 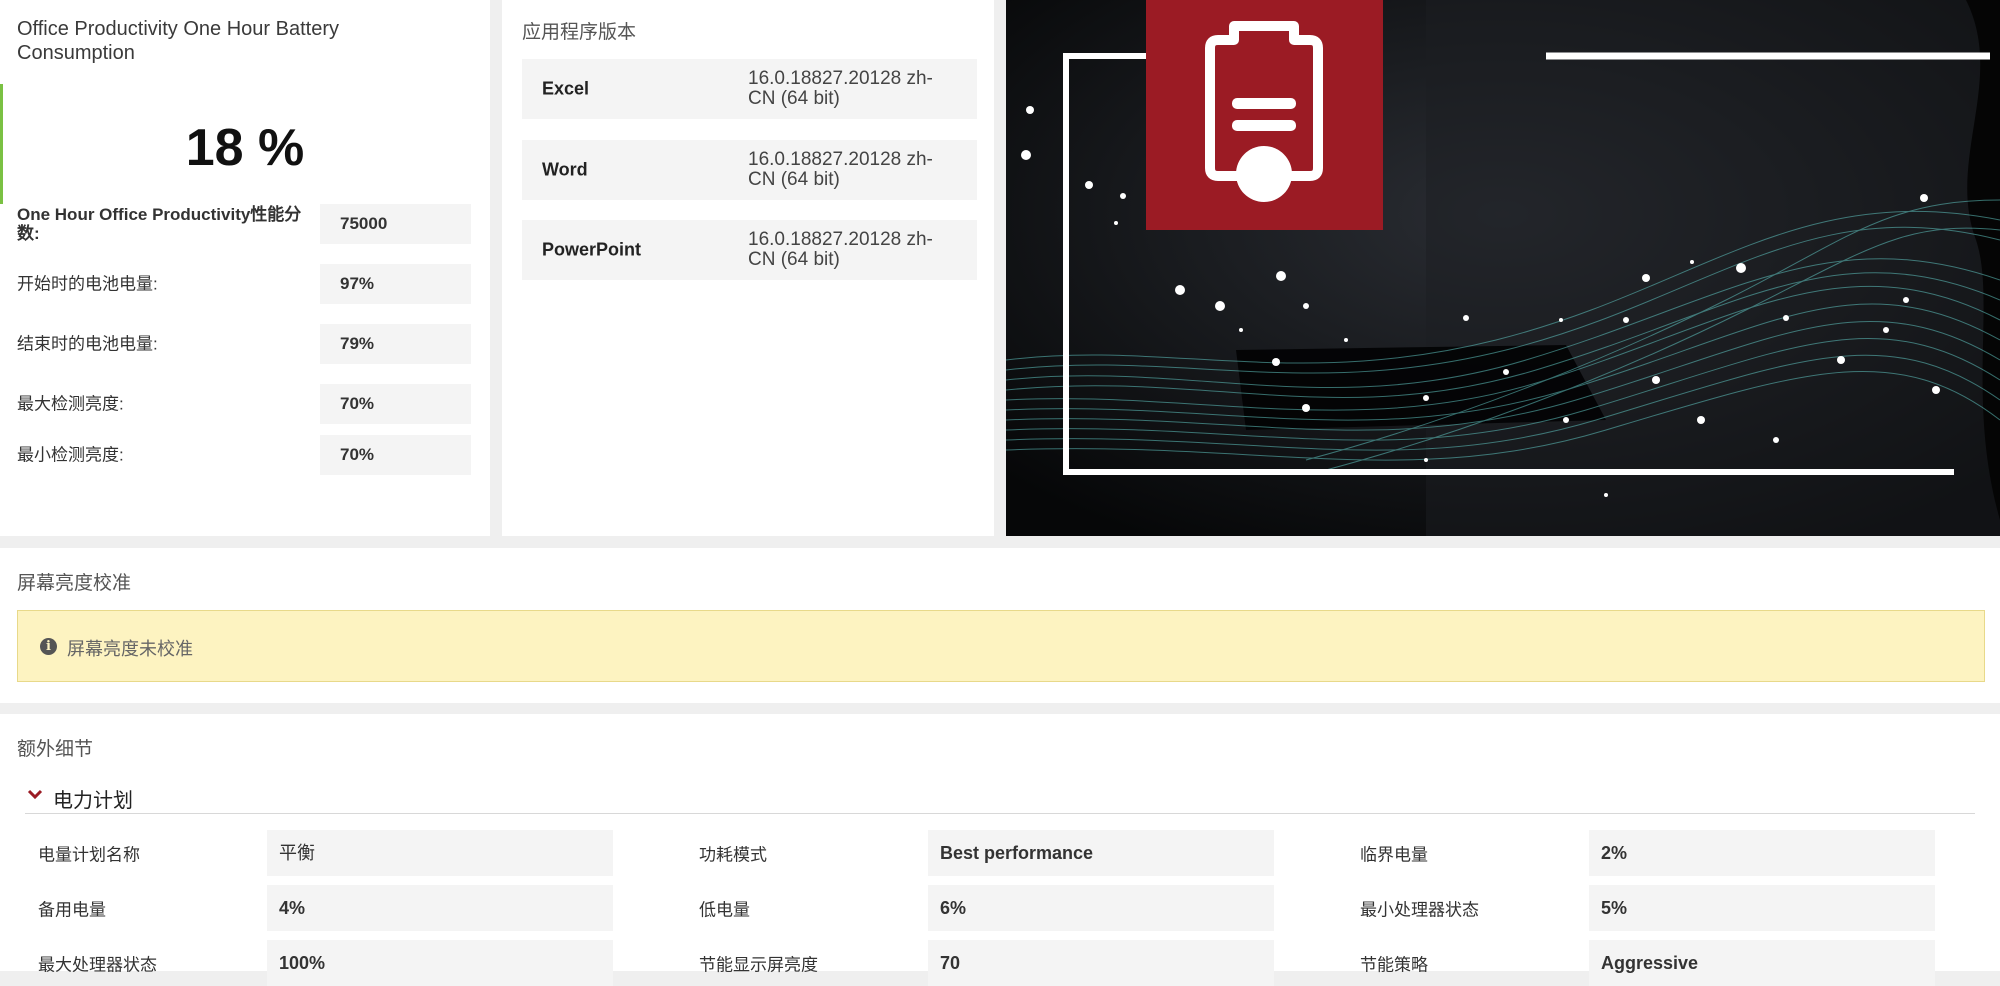 What do you see at coordinates (1101, 963) in the screenshot?
I see `detail-value: 70` at bounding box center [1101, 963].